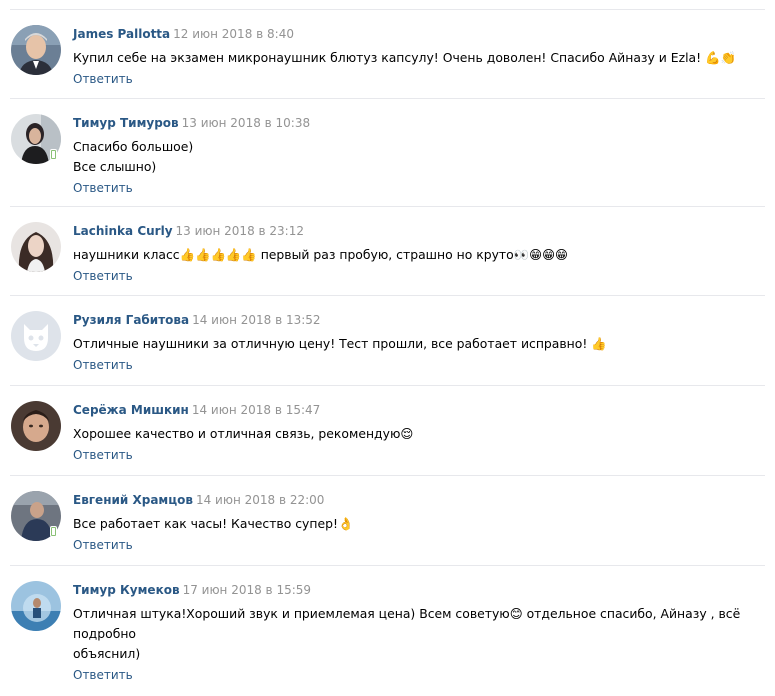  What do you see at coordinates (419, 524) in the screenshot?
I see `comment-text: Все работает как часы! Качество супер!👌` at bounding box center [419, 524].